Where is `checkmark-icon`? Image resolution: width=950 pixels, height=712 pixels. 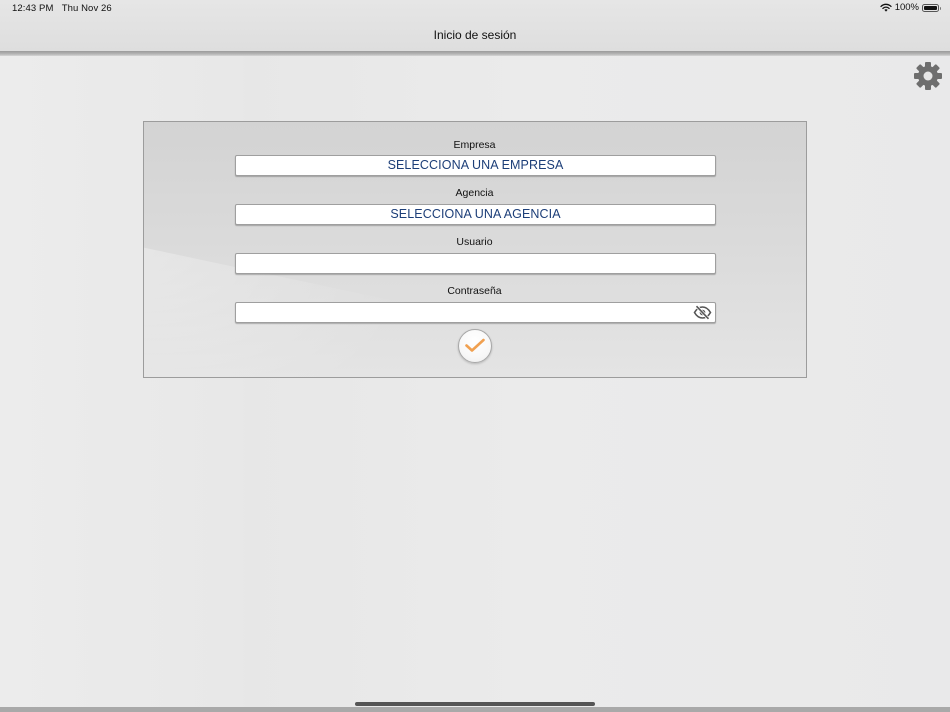 checkmark-icon is located at coordinates (475, 345).